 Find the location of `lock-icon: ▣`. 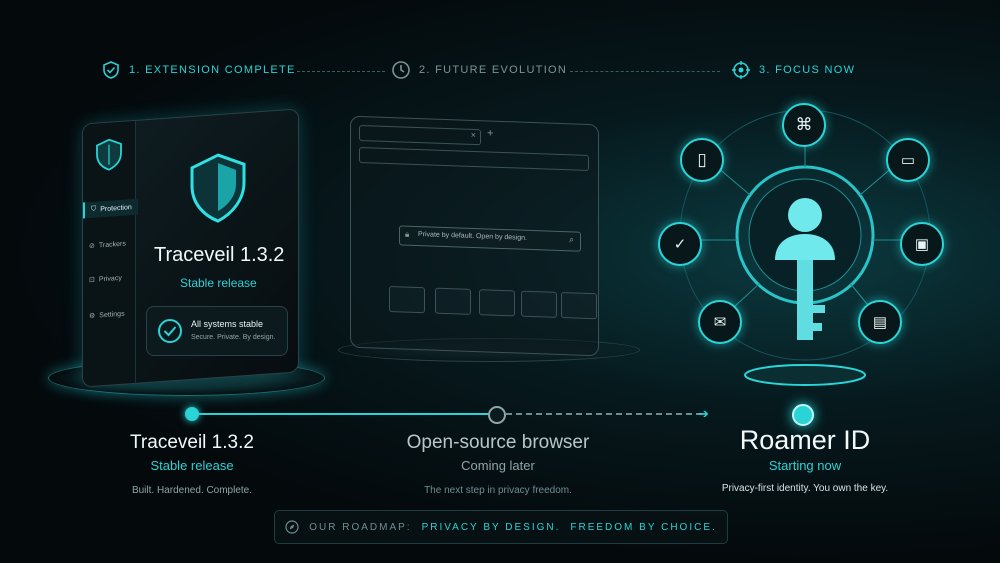

lock-icon: ▣ is located at coordinates (922, 244).